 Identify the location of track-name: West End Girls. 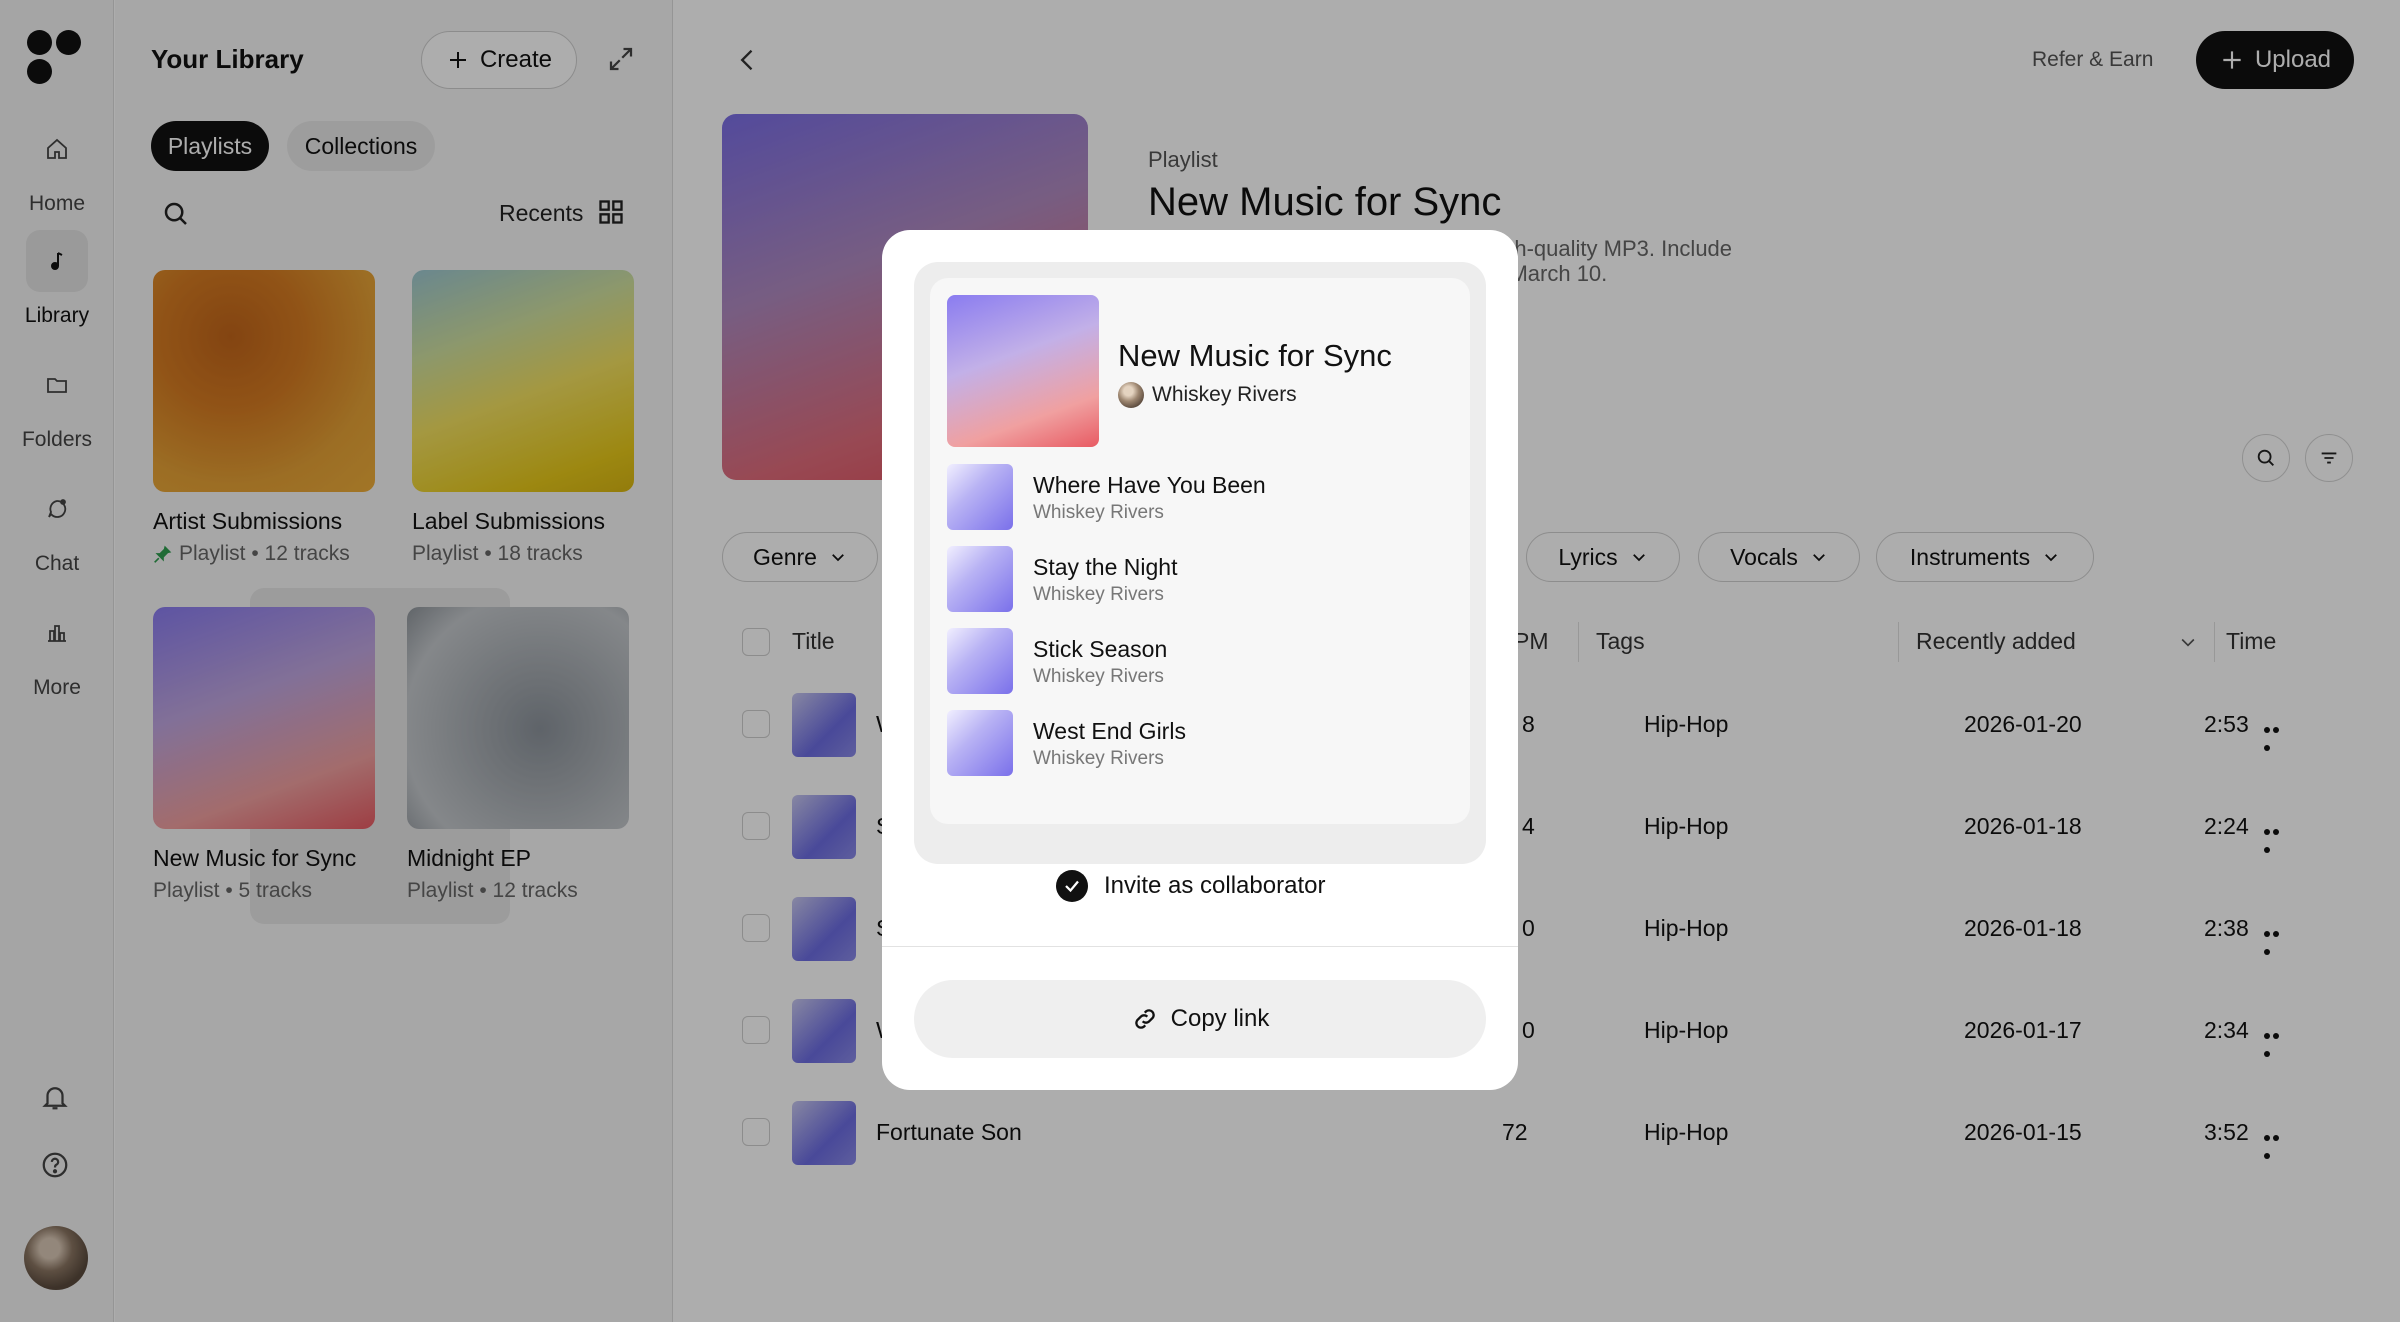
(1109, 731).